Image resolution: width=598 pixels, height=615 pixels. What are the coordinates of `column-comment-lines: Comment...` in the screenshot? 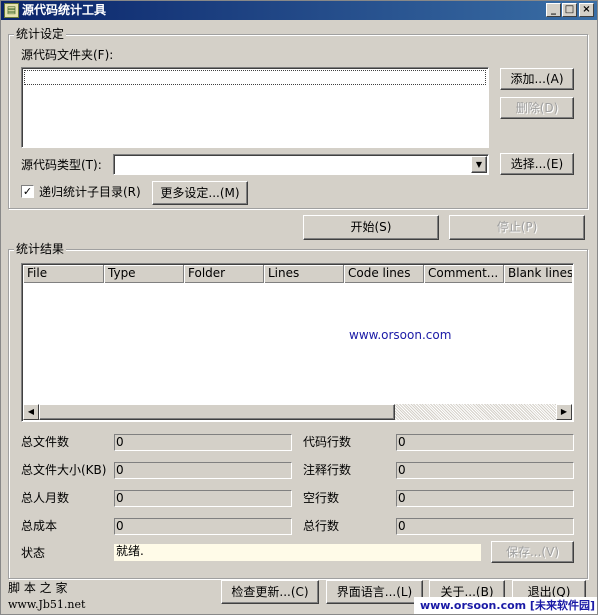 It's located at (464, 274).